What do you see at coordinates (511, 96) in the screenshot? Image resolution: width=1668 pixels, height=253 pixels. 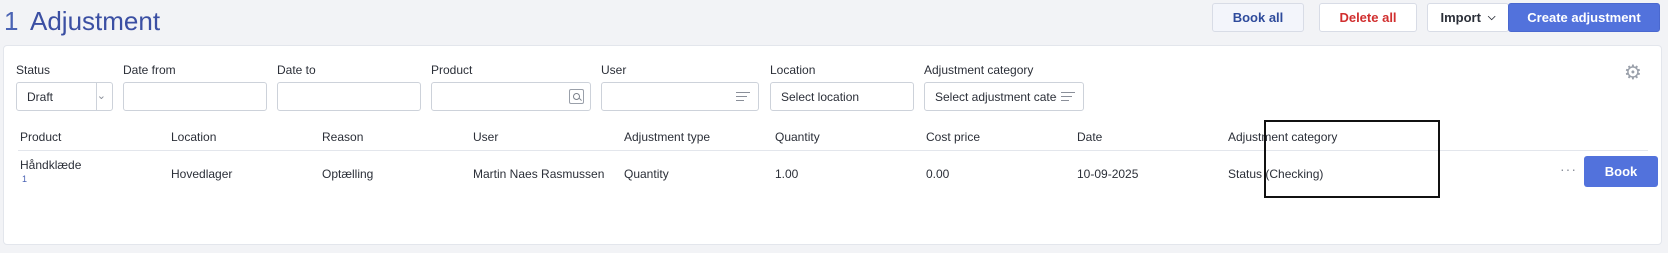 I see `product-input` at bounding box center [511, 96].